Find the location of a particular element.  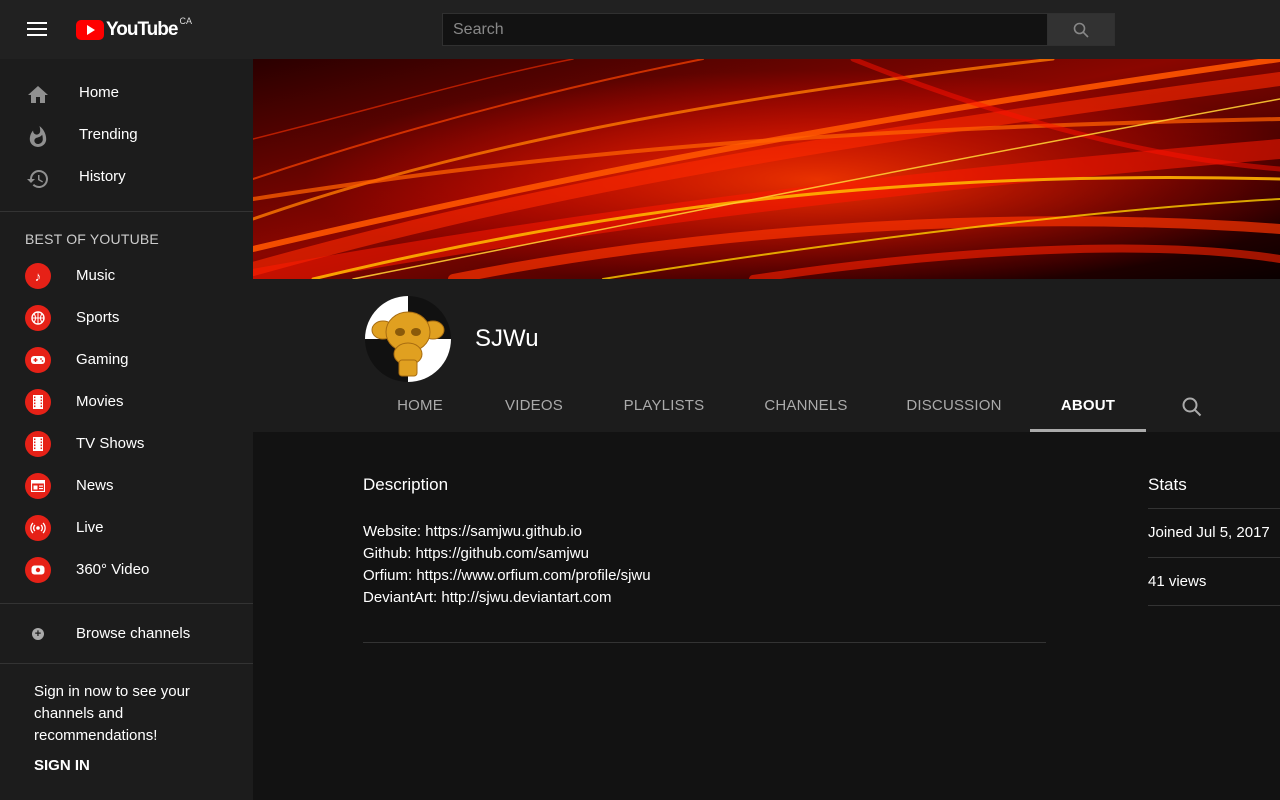

joined-date: Joined Jul 5, 2017 is located at coordinates (1209, 532).